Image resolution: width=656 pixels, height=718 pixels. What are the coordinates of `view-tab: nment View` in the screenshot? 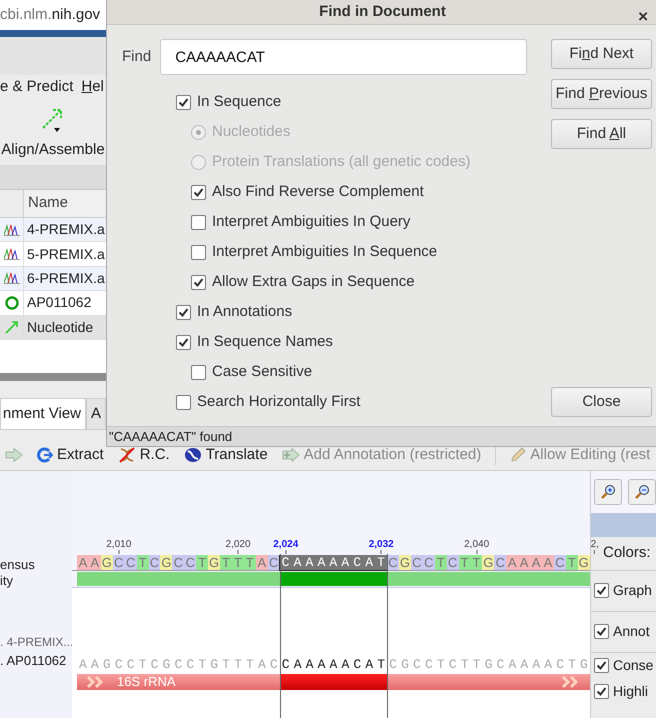 It's located at (43, 413).